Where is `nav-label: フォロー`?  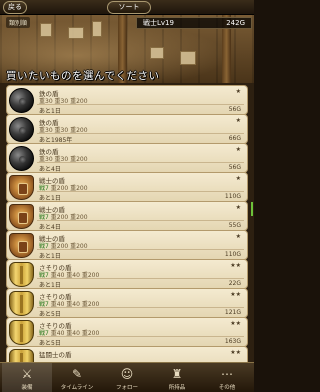 nav-label: フォロー is located at coordinates (126, 388).